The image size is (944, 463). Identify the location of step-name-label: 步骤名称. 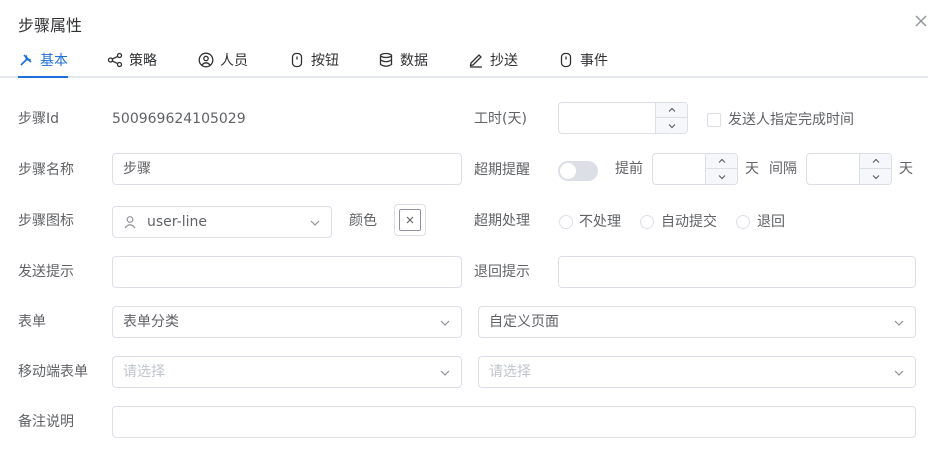
(46, 170).